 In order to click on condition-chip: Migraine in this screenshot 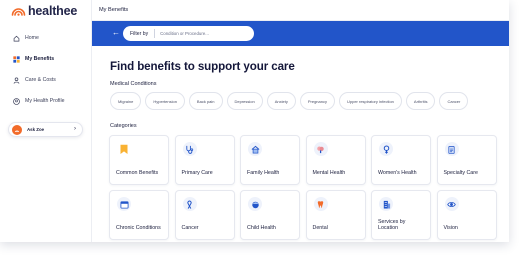, I will do `click(126, 101)`.